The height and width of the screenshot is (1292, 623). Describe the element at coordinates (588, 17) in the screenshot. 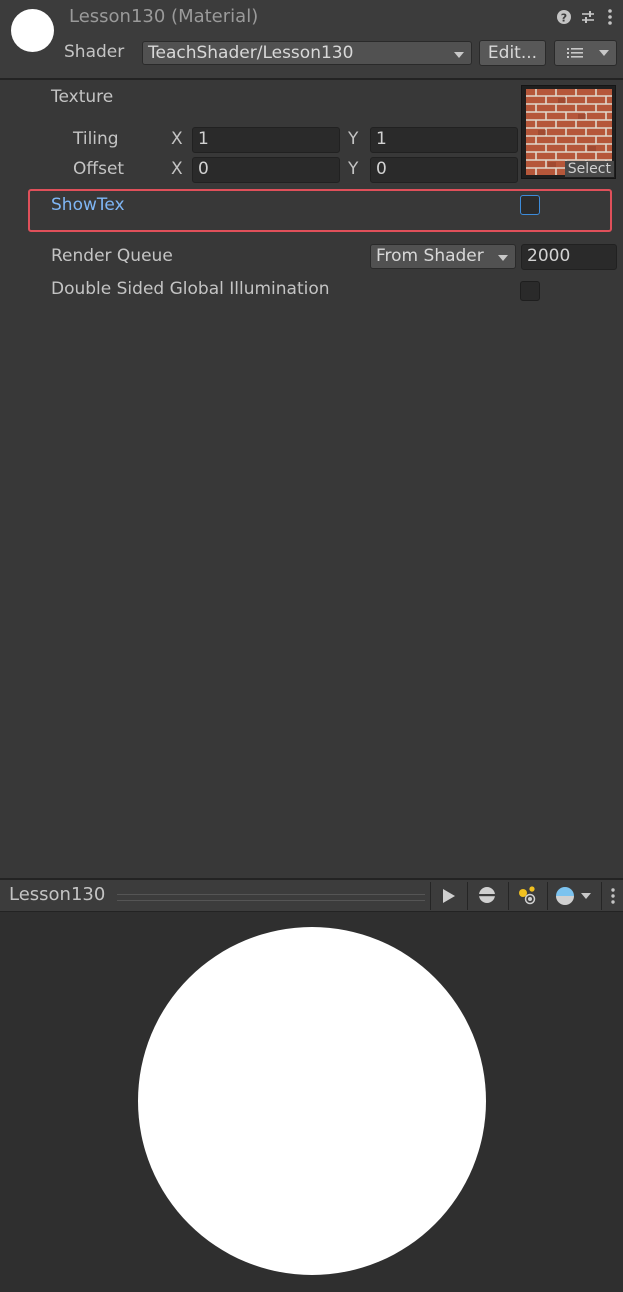

I see `preset-settings-icon` at that location.